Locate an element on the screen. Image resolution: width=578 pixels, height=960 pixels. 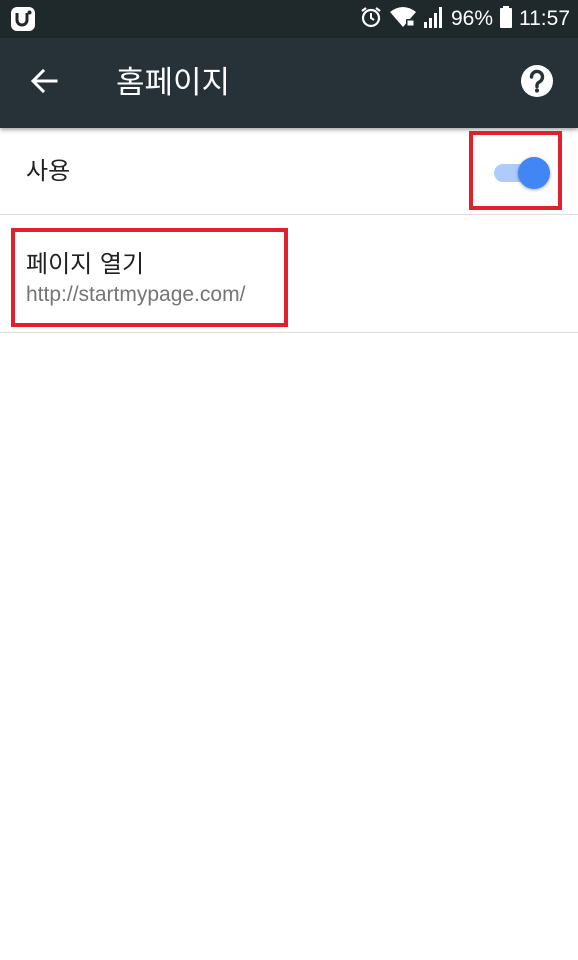
help-icon is located at coordinates (537, 83).